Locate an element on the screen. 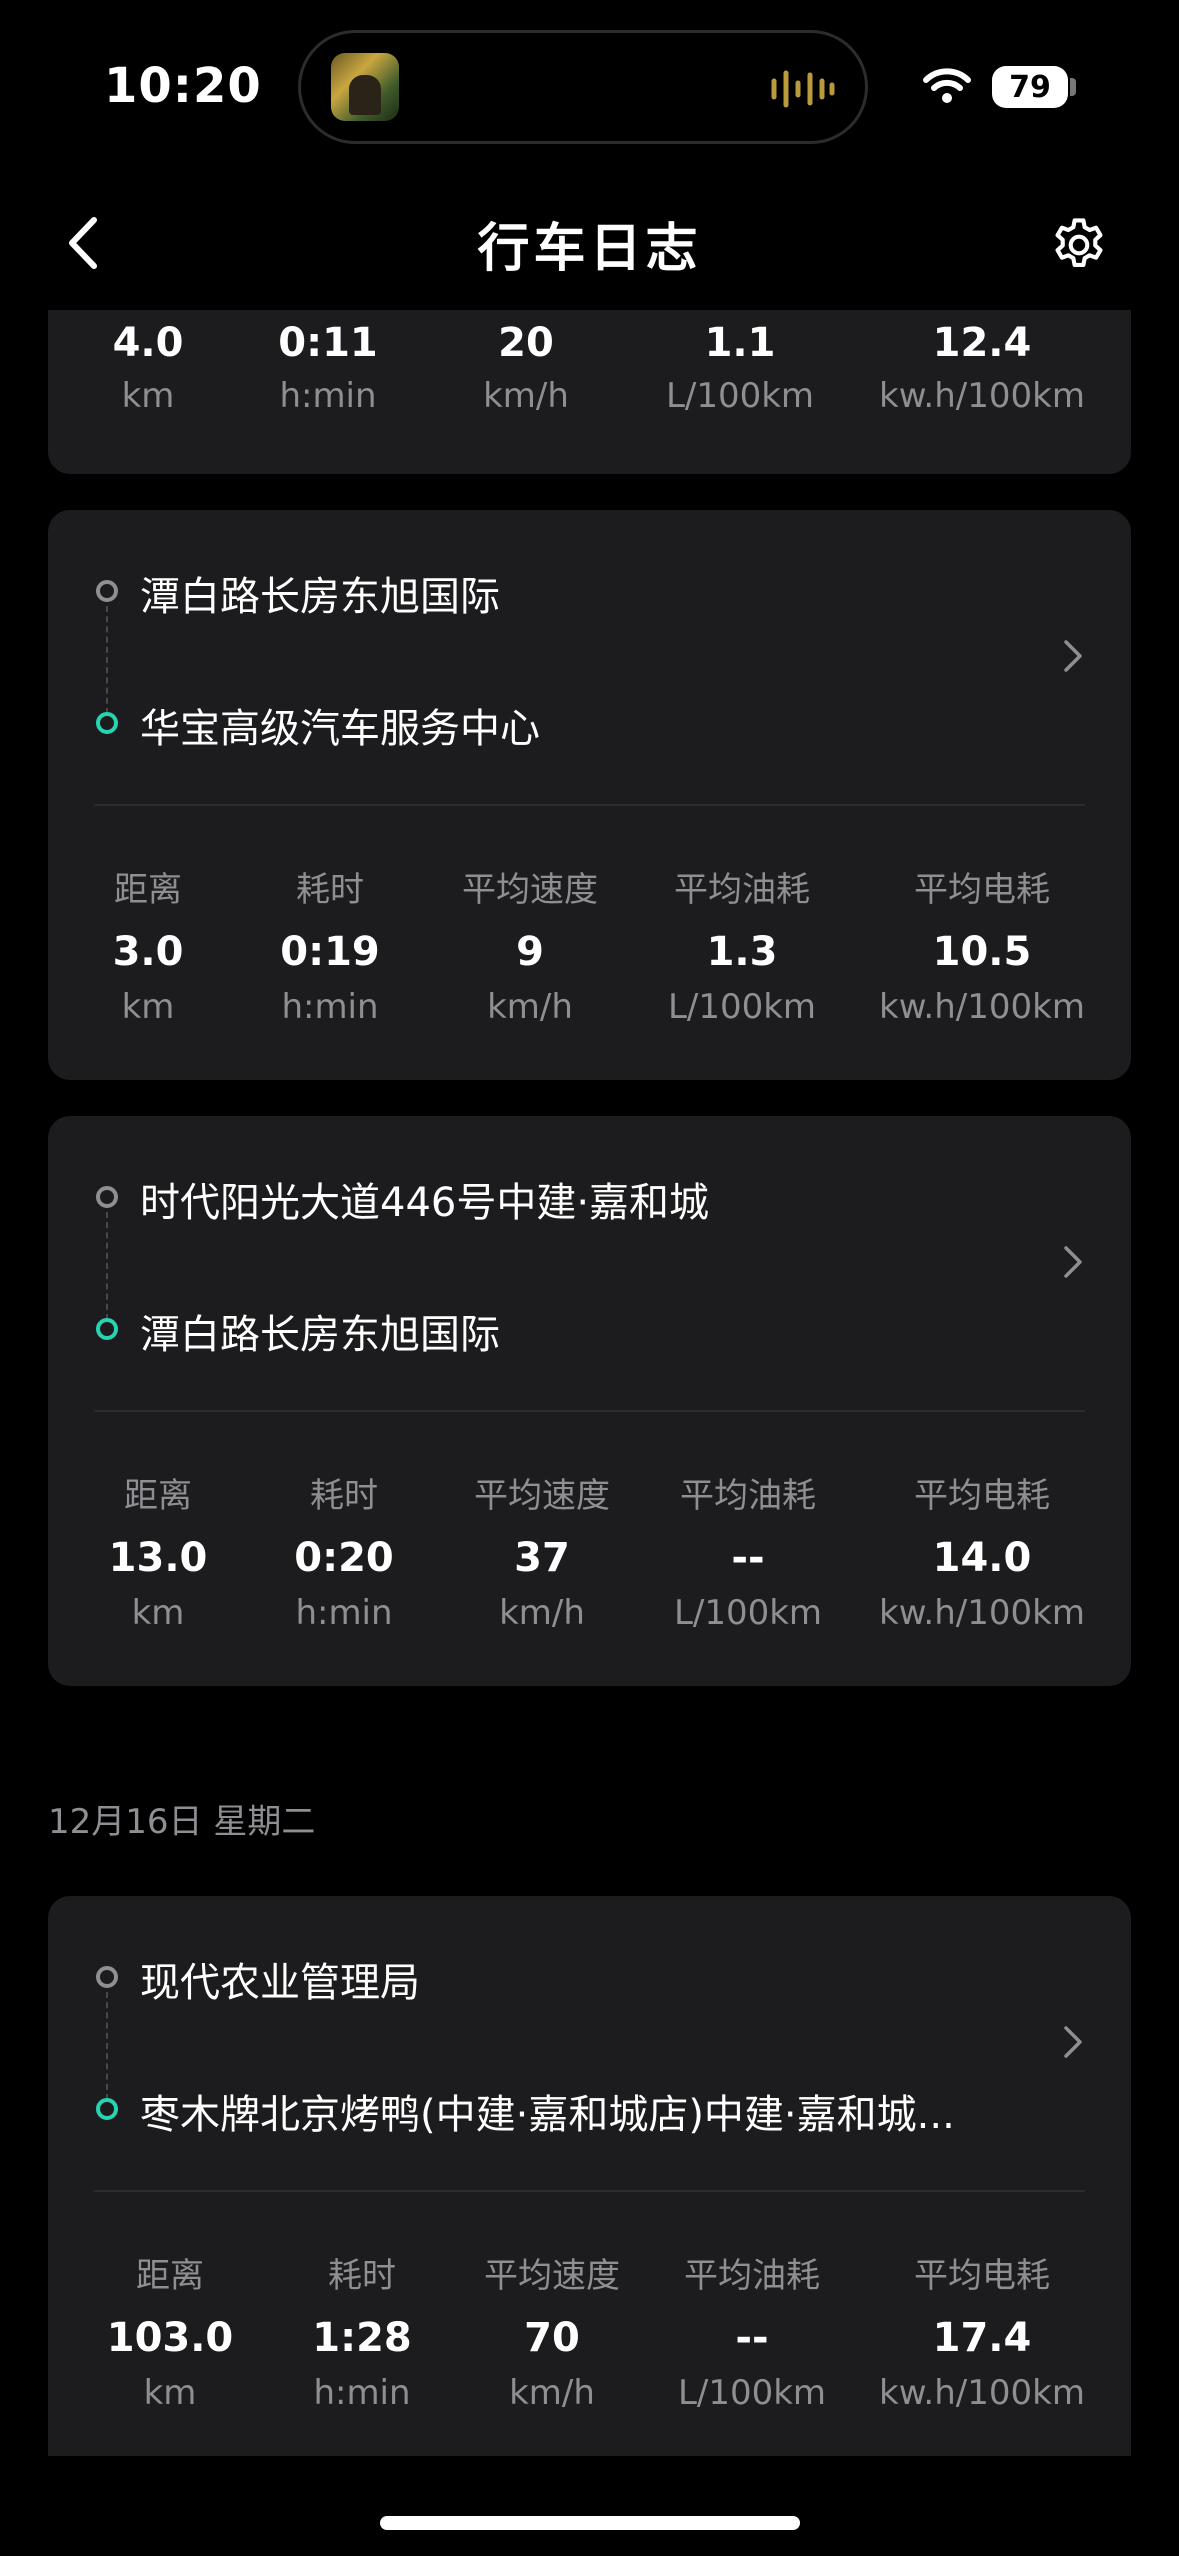 The image size is (1179, 2556). battery-tip is located at coordinates (1073, 87).